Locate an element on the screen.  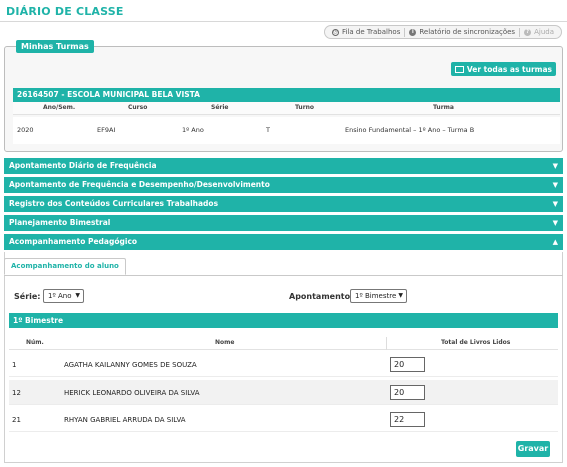
student-name: RHYAN GABRIEL ARRUDA DA SILVA is located at coordinates (125, 420).